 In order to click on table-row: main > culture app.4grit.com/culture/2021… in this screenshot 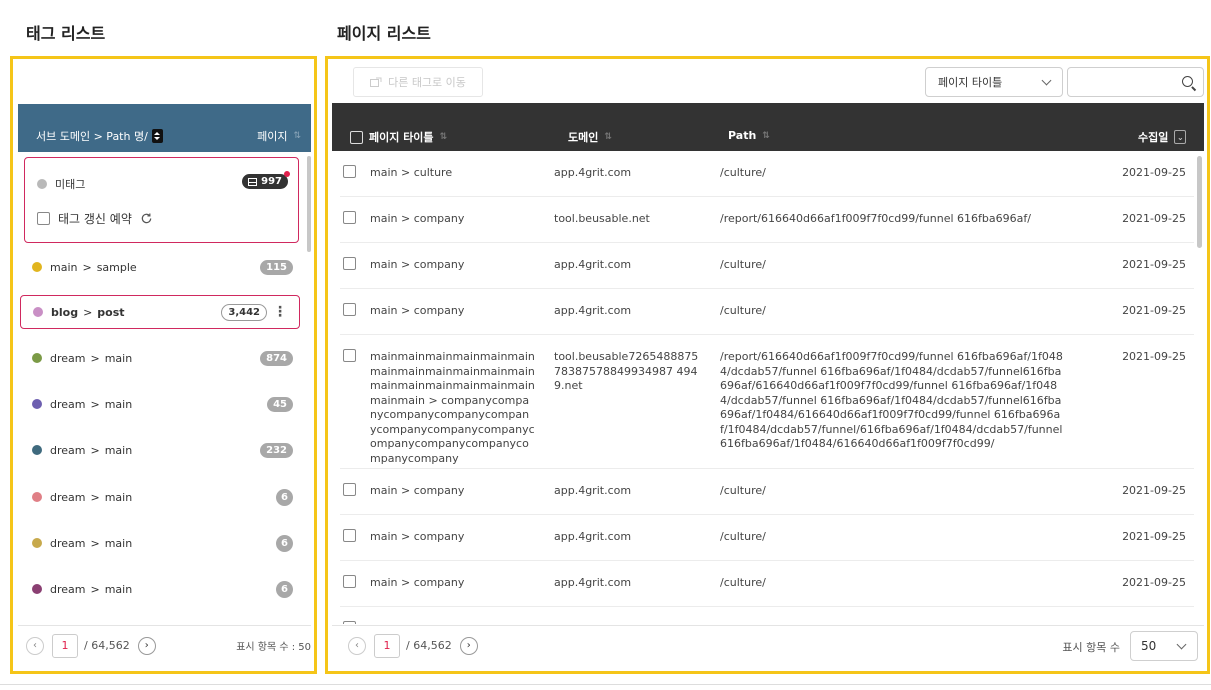, I will do `click(767, 174)`.